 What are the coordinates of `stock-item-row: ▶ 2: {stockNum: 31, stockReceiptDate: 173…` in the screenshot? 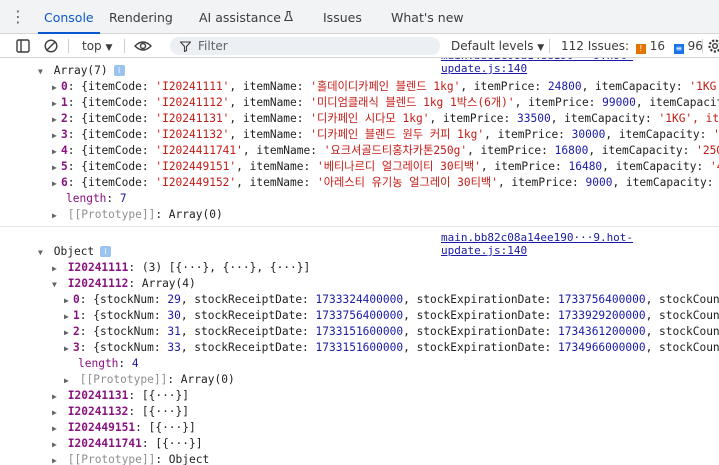 It's located at (391, 332).